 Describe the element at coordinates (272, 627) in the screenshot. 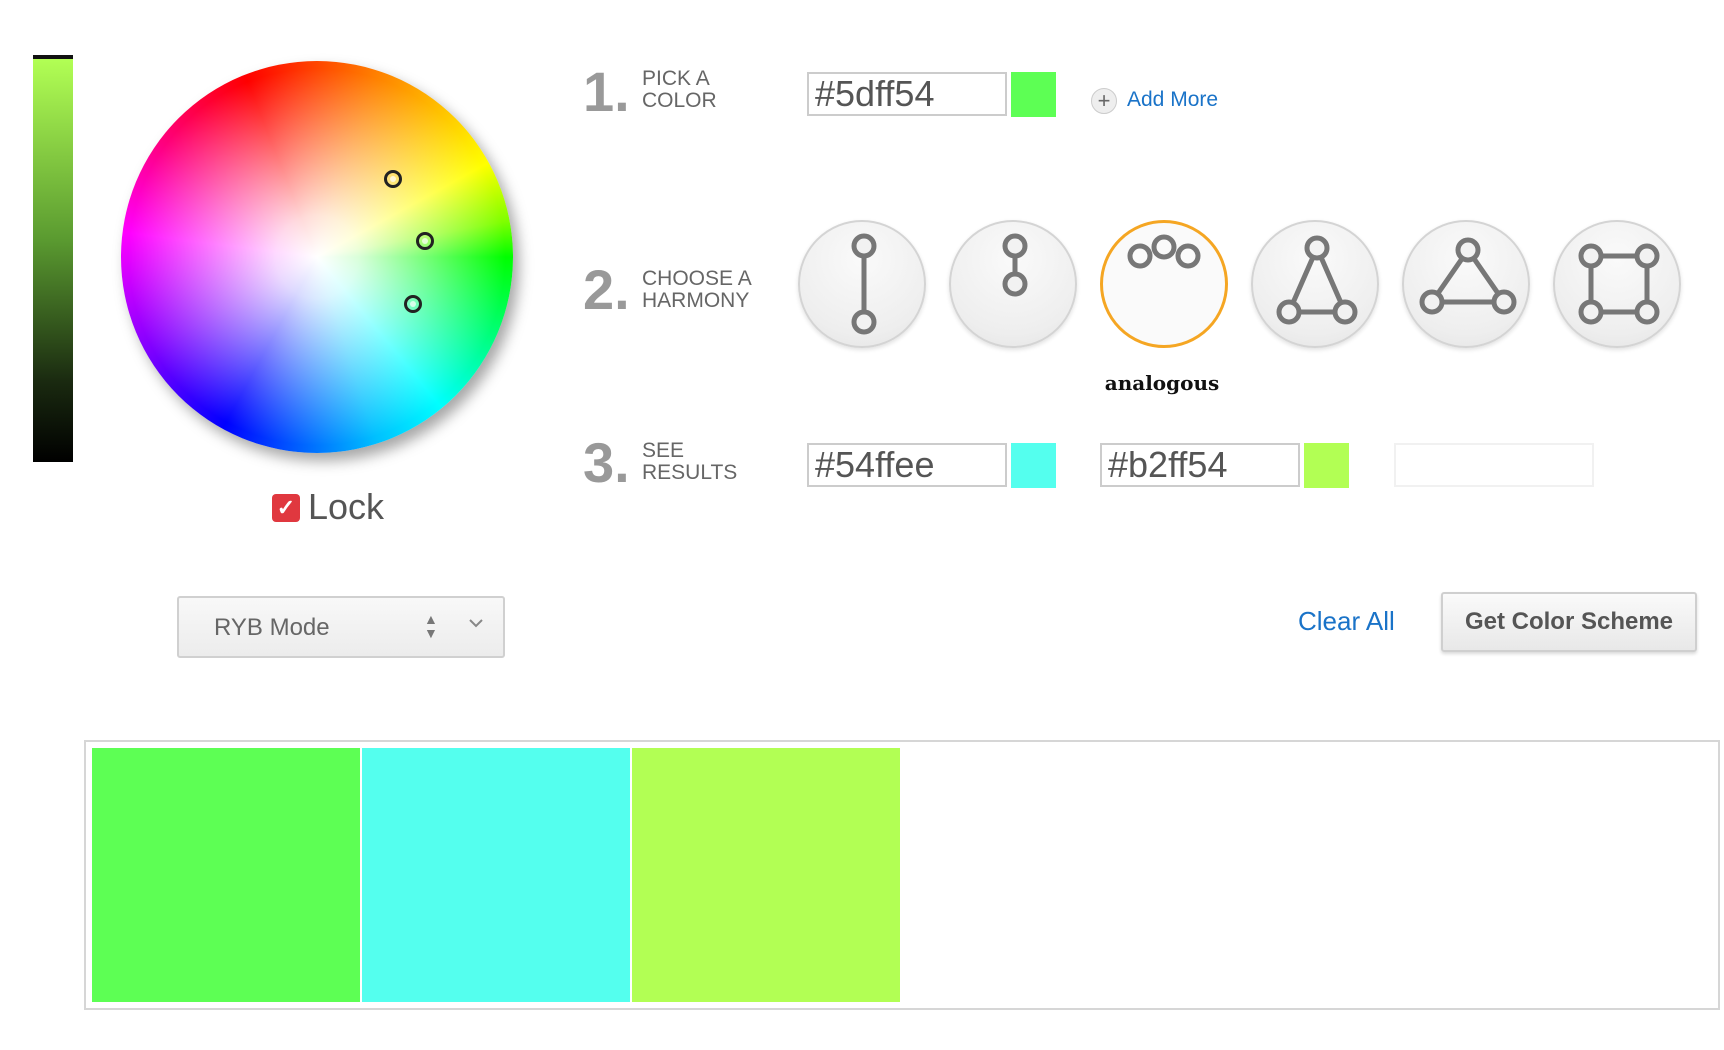

I see `mode-select-value: RYB Mode` at that location.